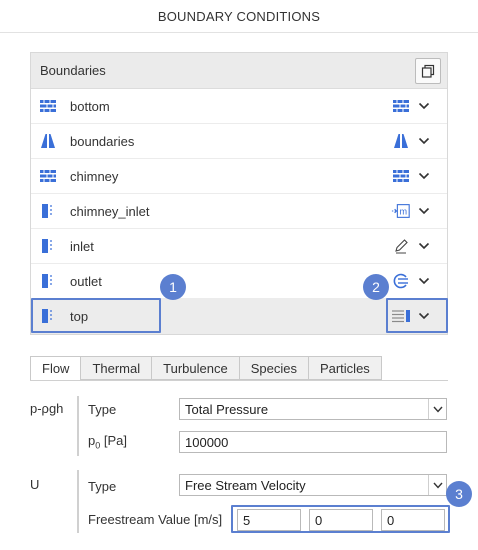 This screenshot has height=550, width=478. I want to click on boundary-label: inlet, so click(82, 246).